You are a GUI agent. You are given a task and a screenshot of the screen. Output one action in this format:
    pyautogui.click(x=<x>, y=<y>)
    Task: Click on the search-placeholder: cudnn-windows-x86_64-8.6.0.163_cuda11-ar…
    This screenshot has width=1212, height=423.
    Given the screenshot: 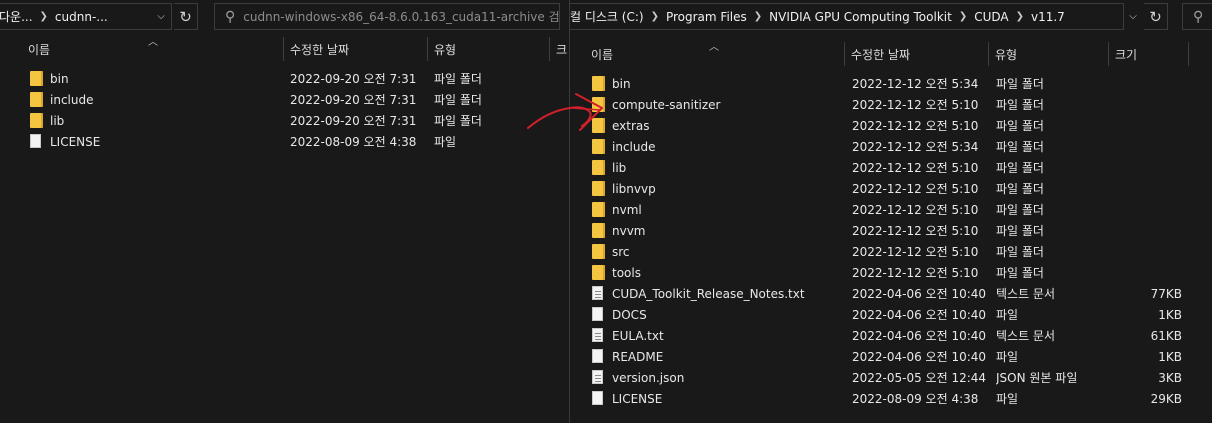 What is the action you would take?
    pyautogui.click(x=401, y=17)
    